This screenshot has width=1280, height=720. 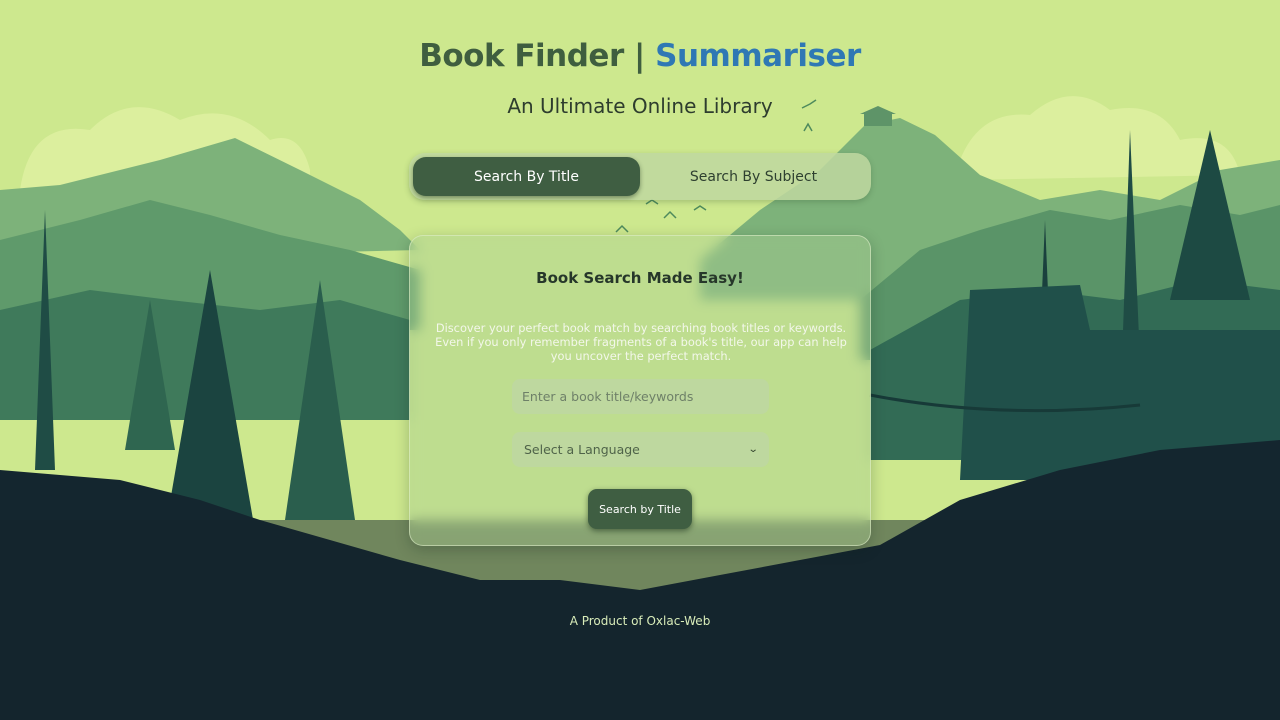 What do you see at coordinates (753, 176) in the screenshot?
I see `tab-search-by-subject: Search By Subject` at bounding box center [753, 176].